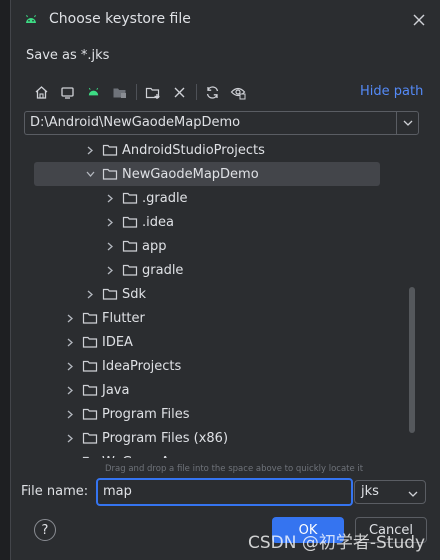  What do you see at coordinates (45, 530) in the screenshot?
I see `help-button: ?` at bounding box center [45, 530].